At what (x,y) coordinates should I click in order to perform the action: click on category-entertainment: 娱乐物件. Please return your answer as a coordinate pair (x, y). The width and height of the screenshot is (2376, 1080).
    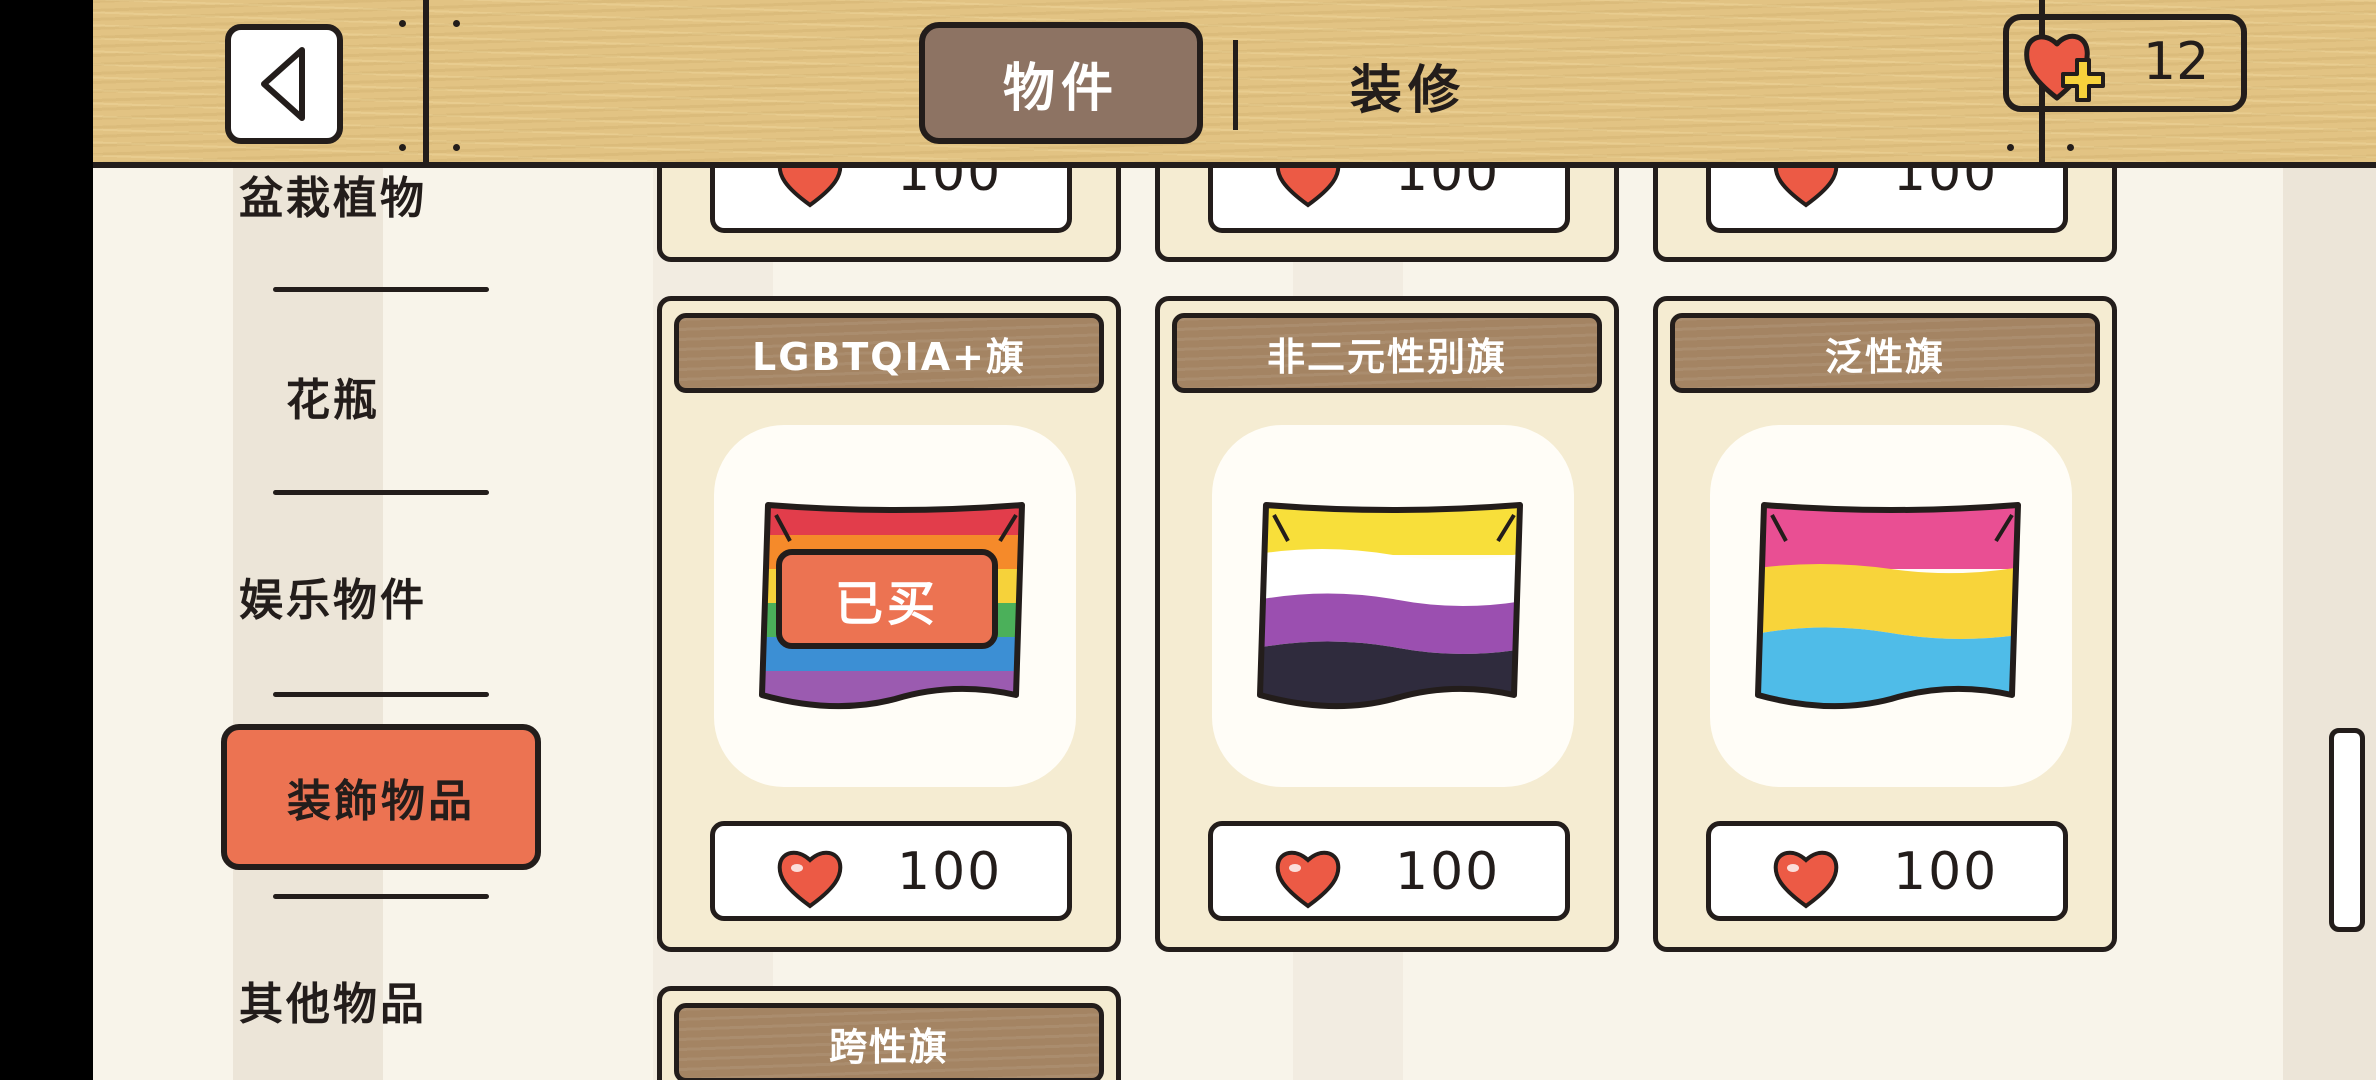
    Looking at the image, I should click on (333, 596).